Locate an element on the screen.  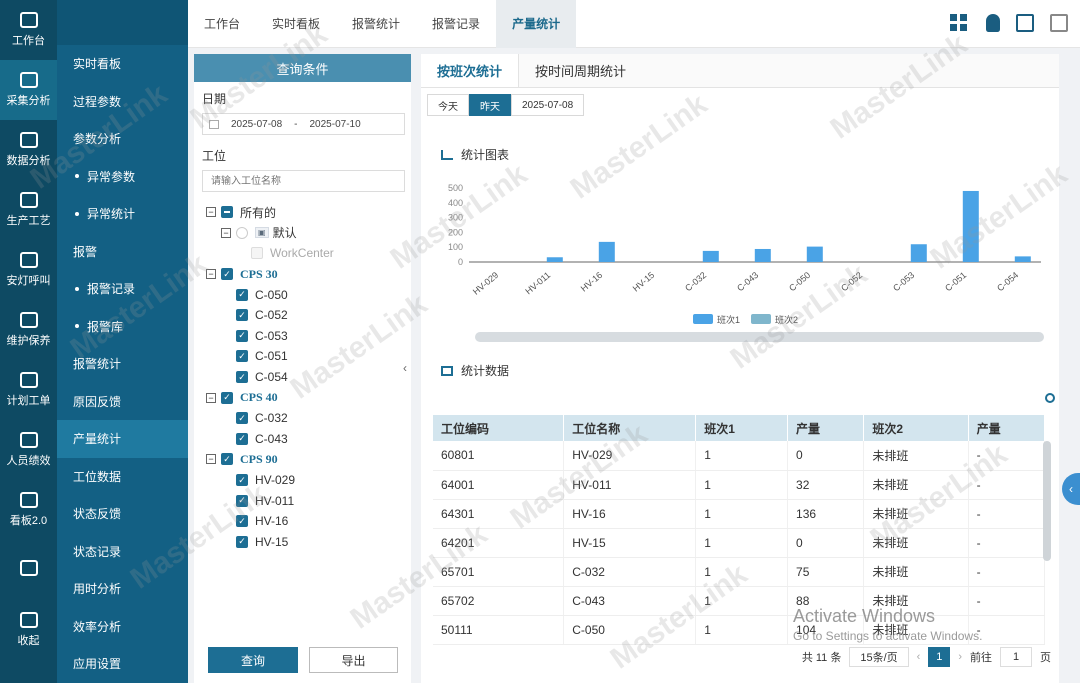
range-button-0: 今天 is located at coordinates (448, 105).